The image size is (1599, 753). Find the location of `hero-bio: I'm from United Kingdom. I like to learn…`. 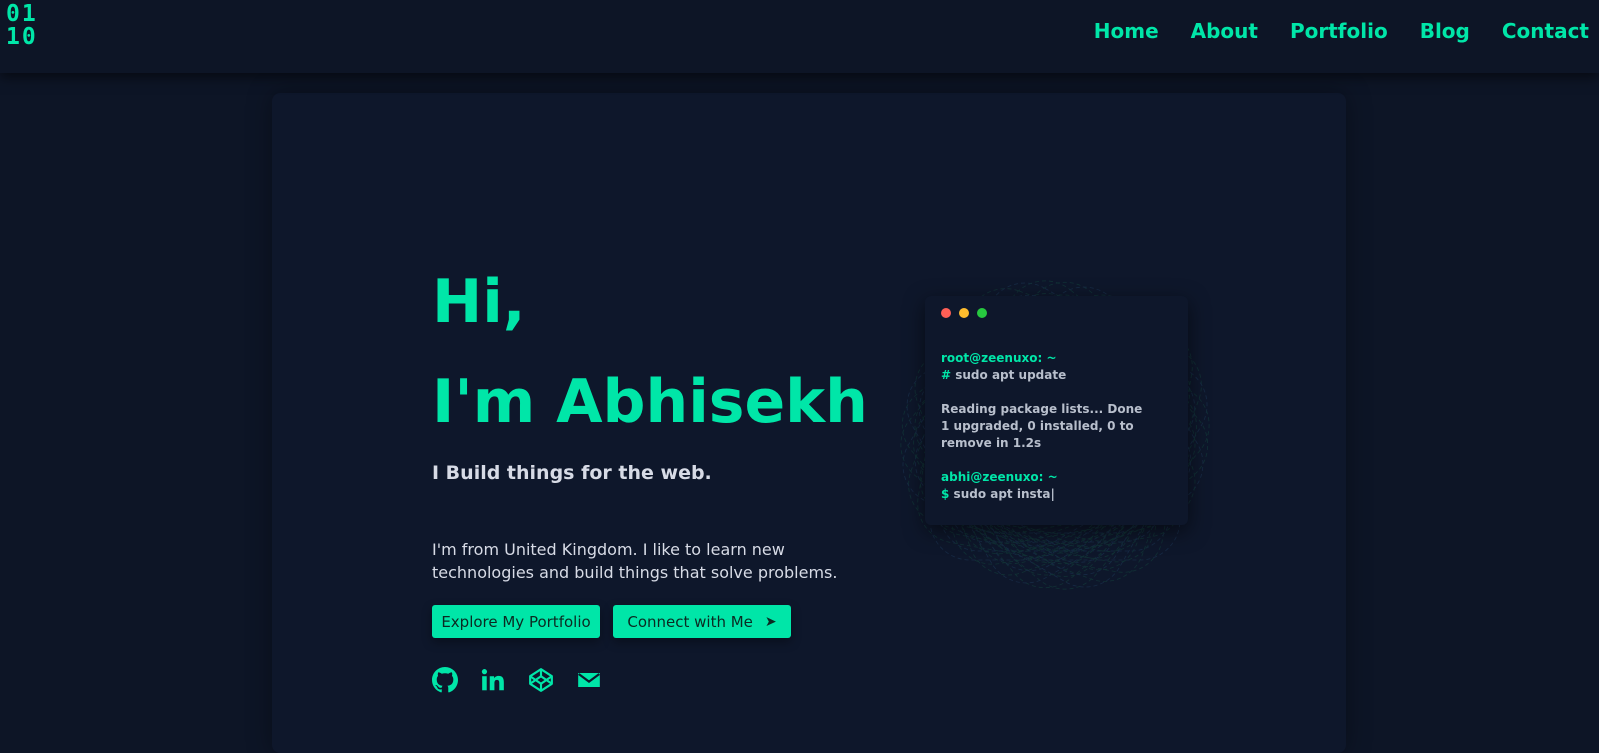

hero-bio: I'm from United Kingdom. I like to learn… is located at coordinates (635, 561).